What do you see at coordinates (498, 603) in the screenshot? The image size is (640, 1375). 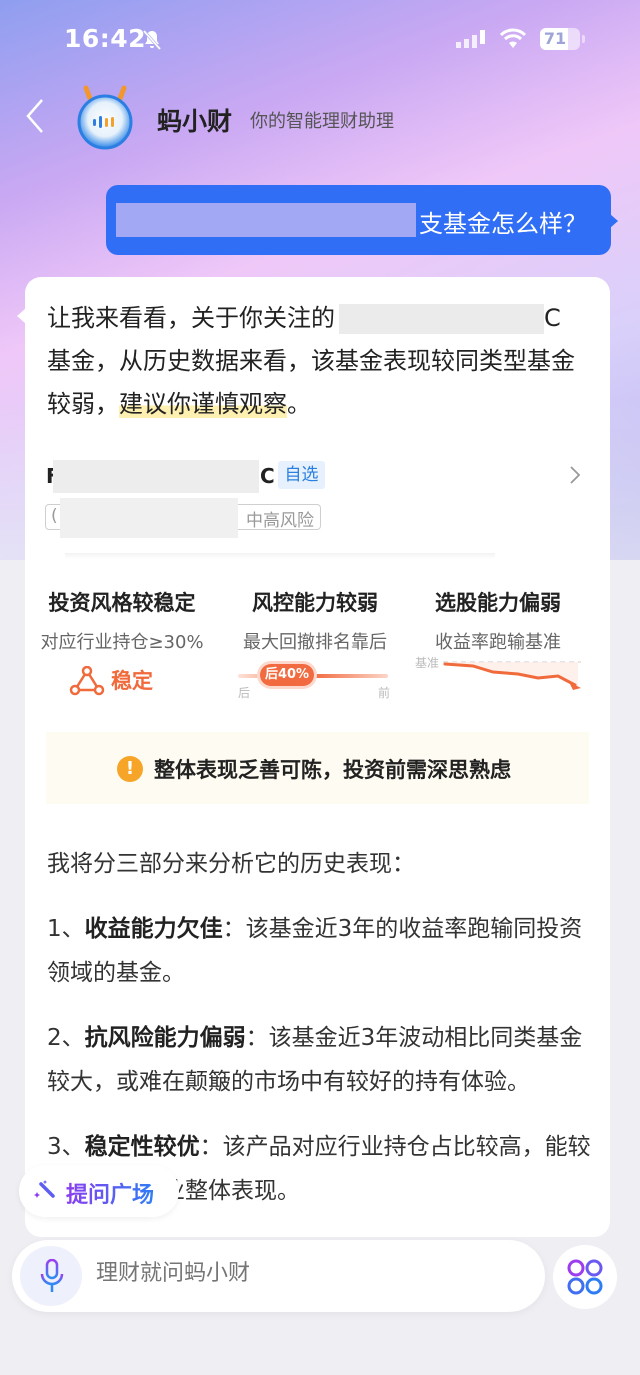 I see `metric-title: 选股能力偏弱` at bounding box center [498, 603].